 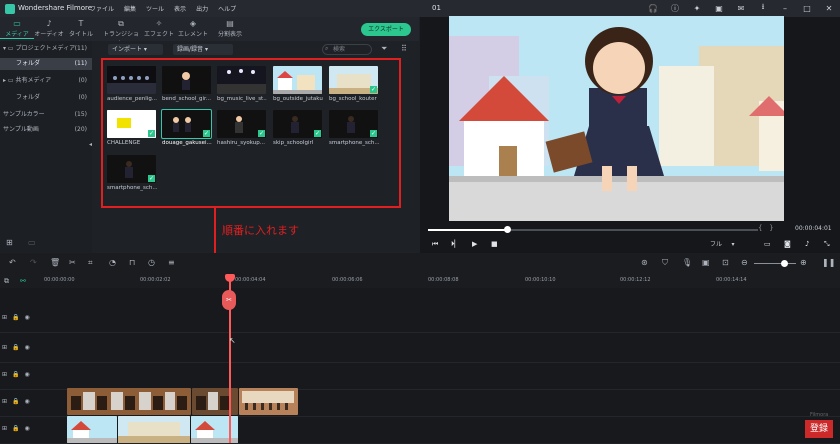 What do you see at coordinates (151, 262) in the screenshot?
I see `speed-icon: ◷` at bounding box center [151, 262].